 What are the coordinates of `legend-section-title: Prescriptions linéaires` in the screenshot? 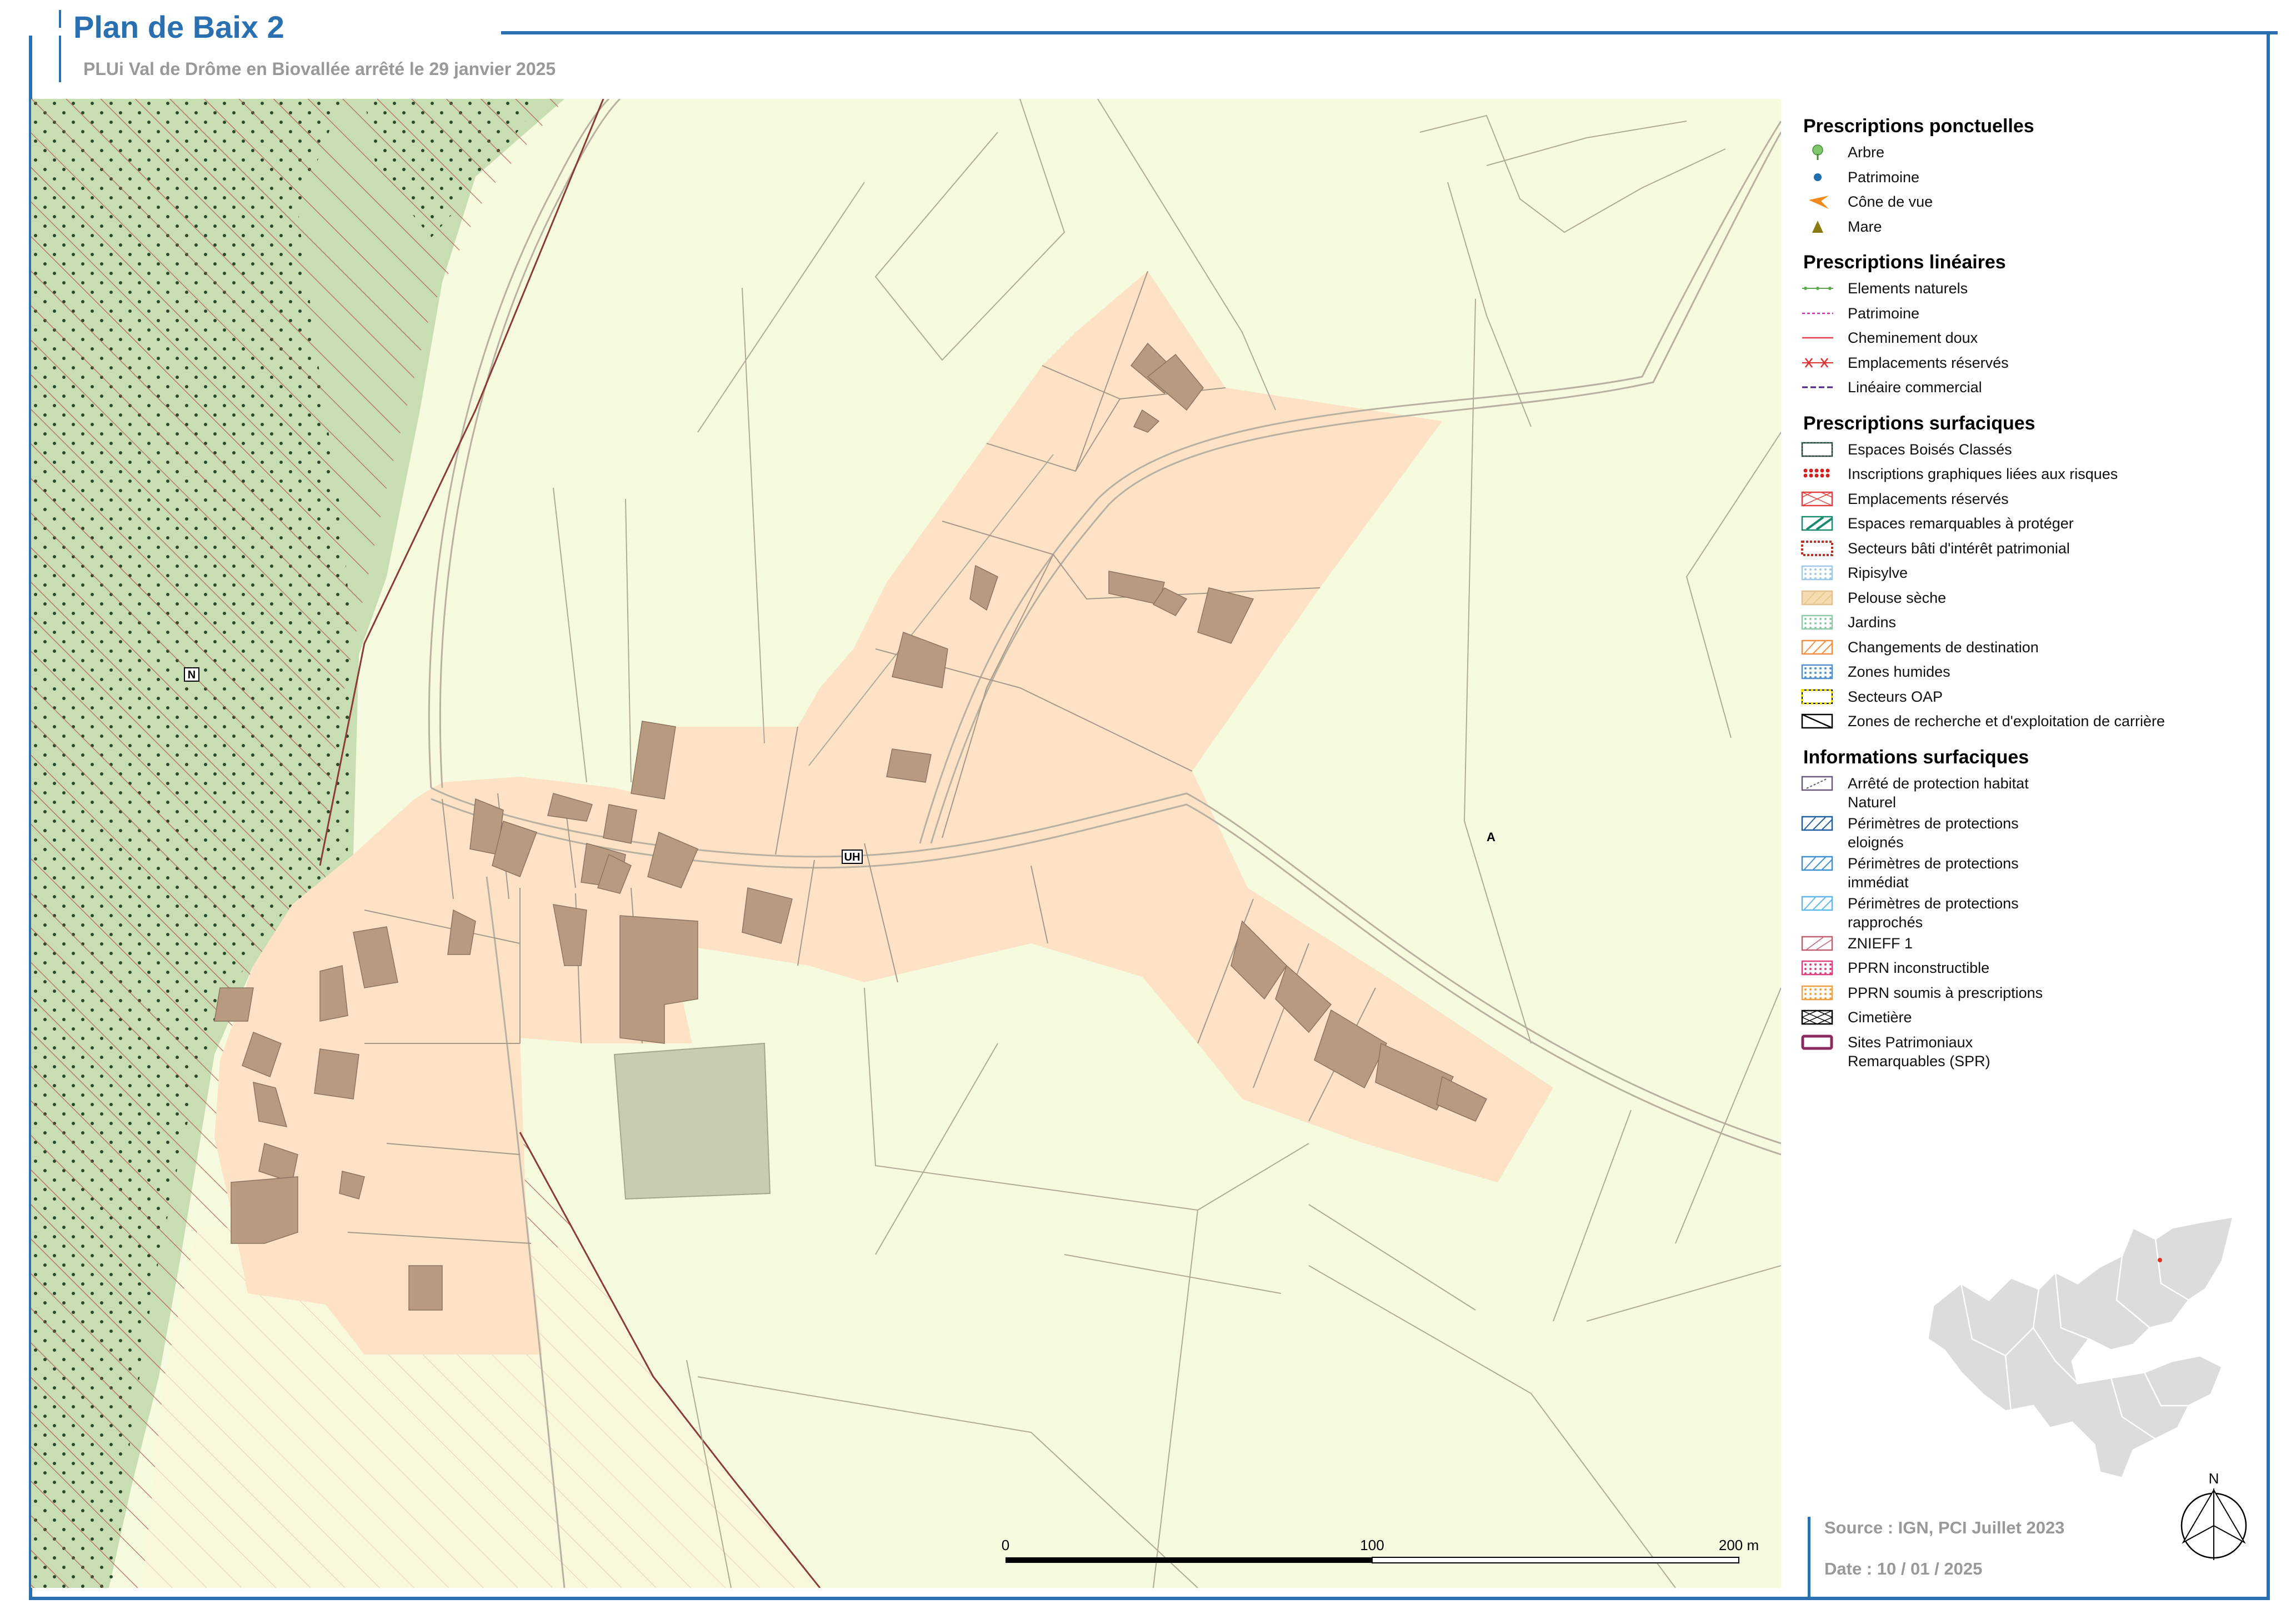 It's located at (1904, 262).